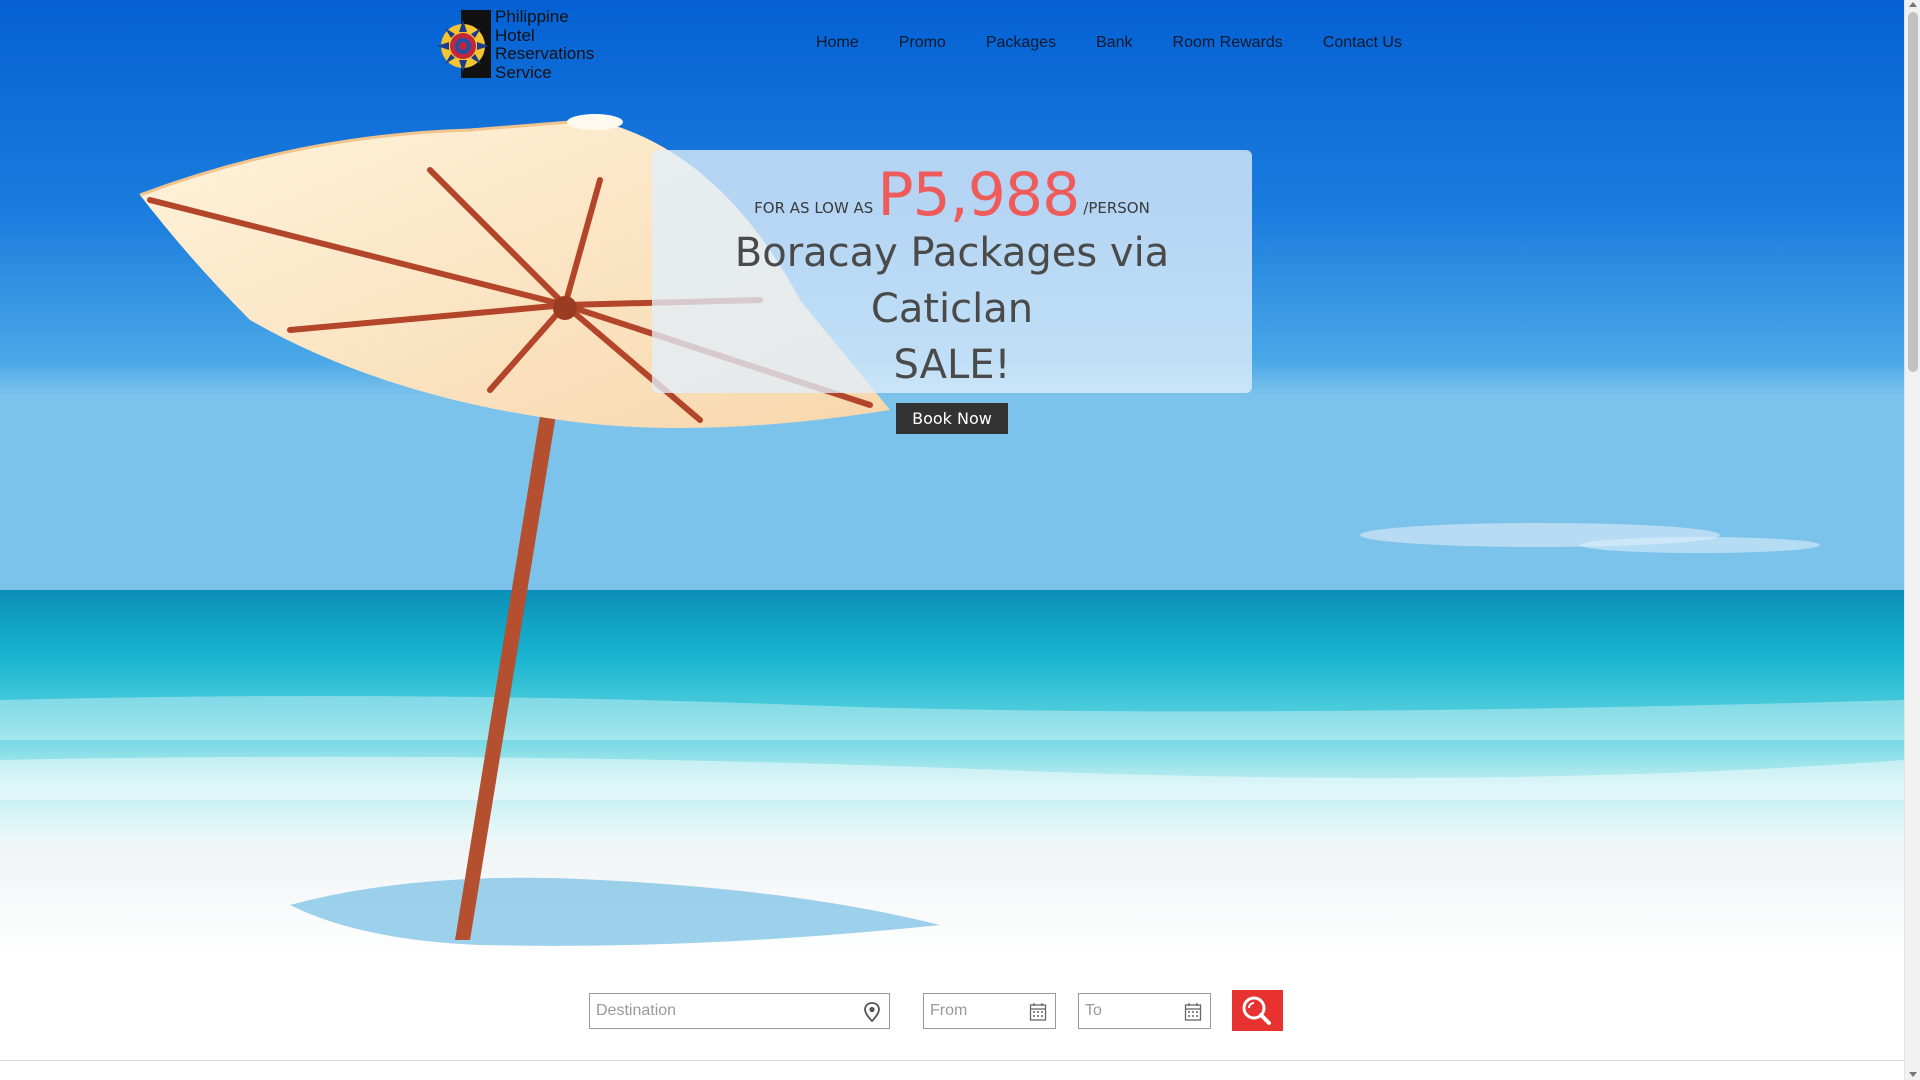  Describe the element at coordinates (1114, 43) in the screenshot. I see `nav-bank: Bank` at that location.